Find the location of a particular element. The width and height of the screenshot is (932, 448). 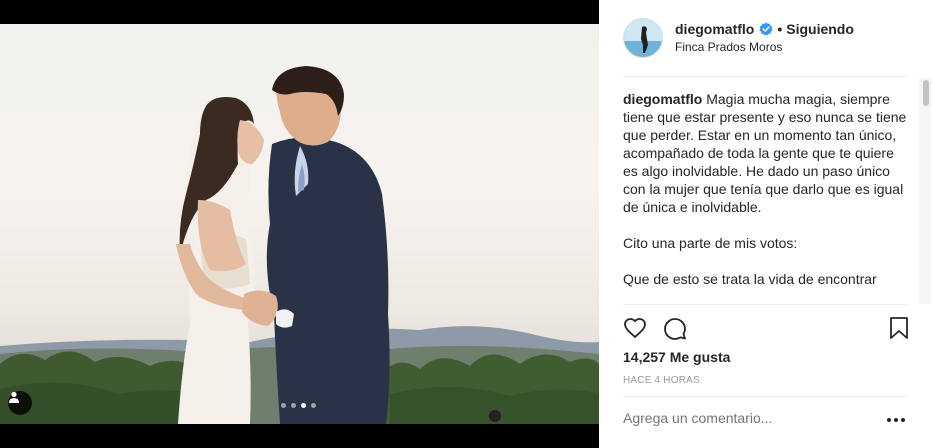

header-user-line: diegomatflo • Siguiendo is located at coordinates (764, 29).